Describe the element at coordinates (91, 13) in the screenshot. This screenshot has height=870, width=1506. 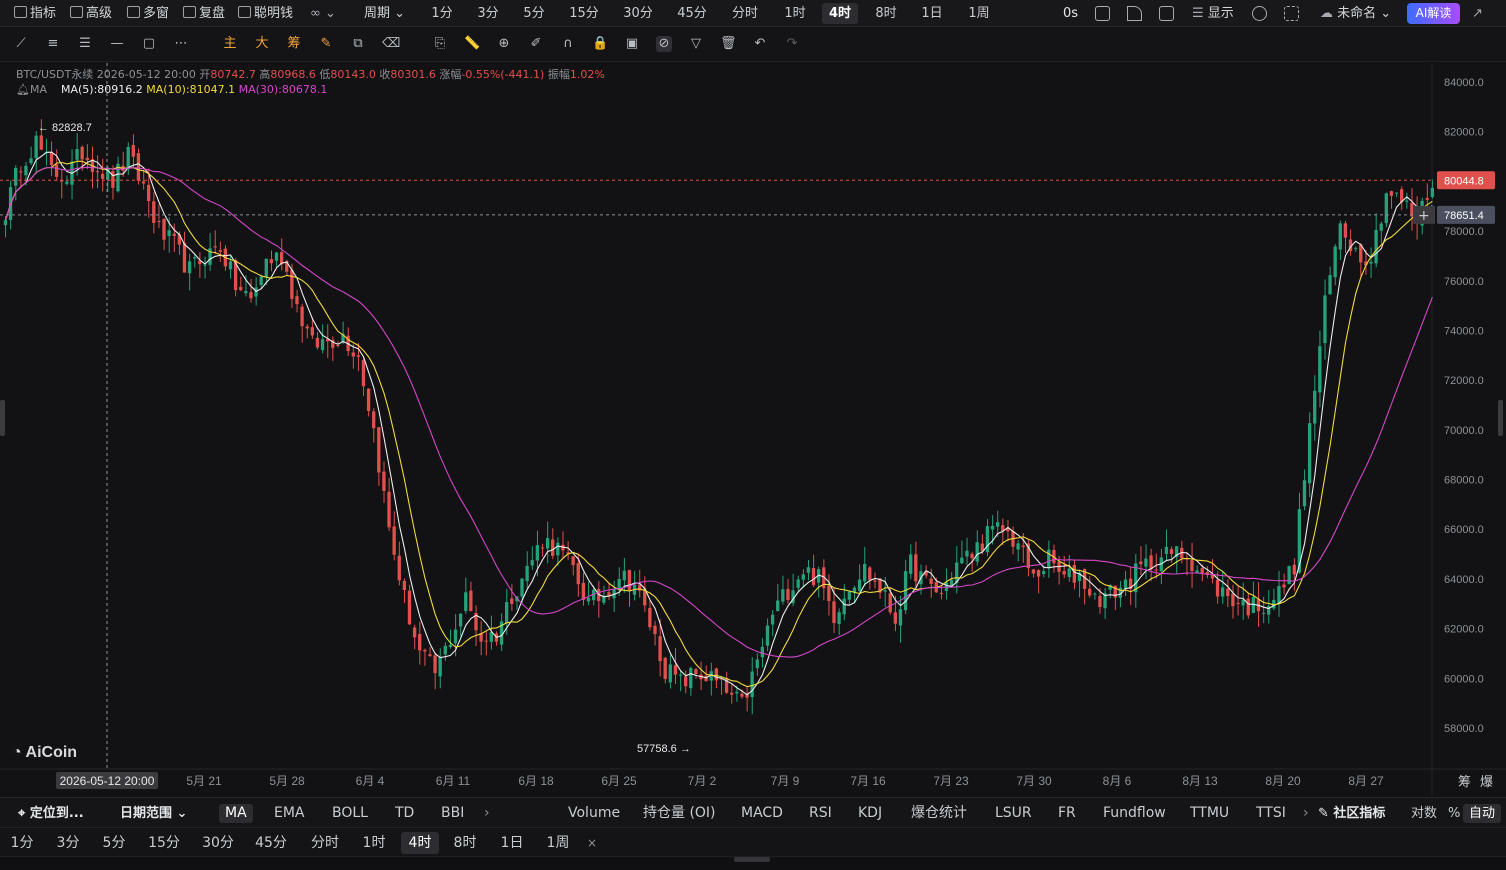
I see `advanced-button: 高级` at that location.